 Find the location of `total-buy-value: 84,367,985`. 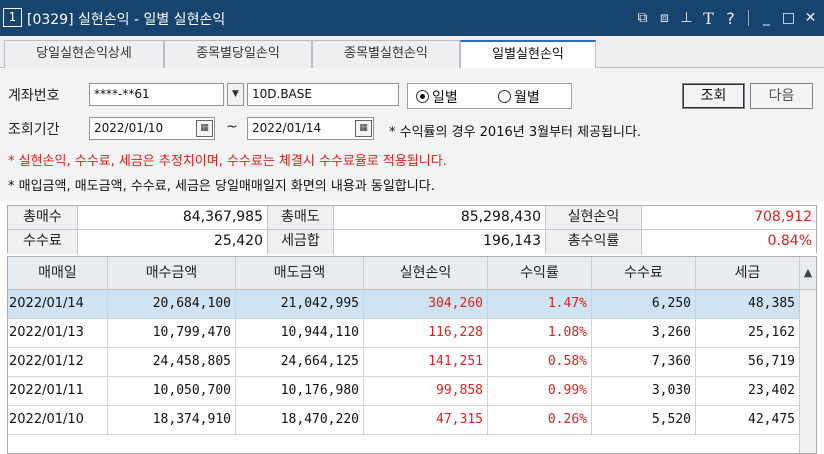

total-buy-value: 84,367,985 is located at coordinates (173, 218).